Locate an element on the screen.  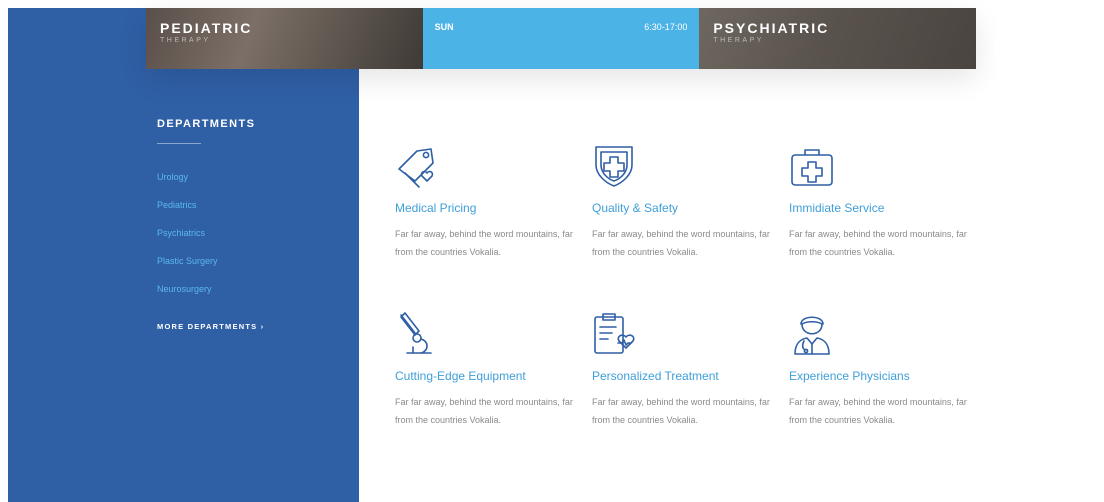
departments-heading: DEPARTMENTS is located at coordinates (206, 124).